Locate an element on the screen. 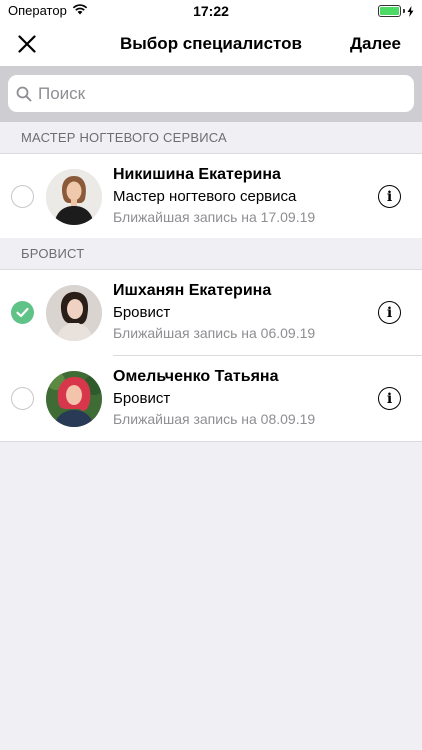  search-bar is located at coordinates (211, 94).